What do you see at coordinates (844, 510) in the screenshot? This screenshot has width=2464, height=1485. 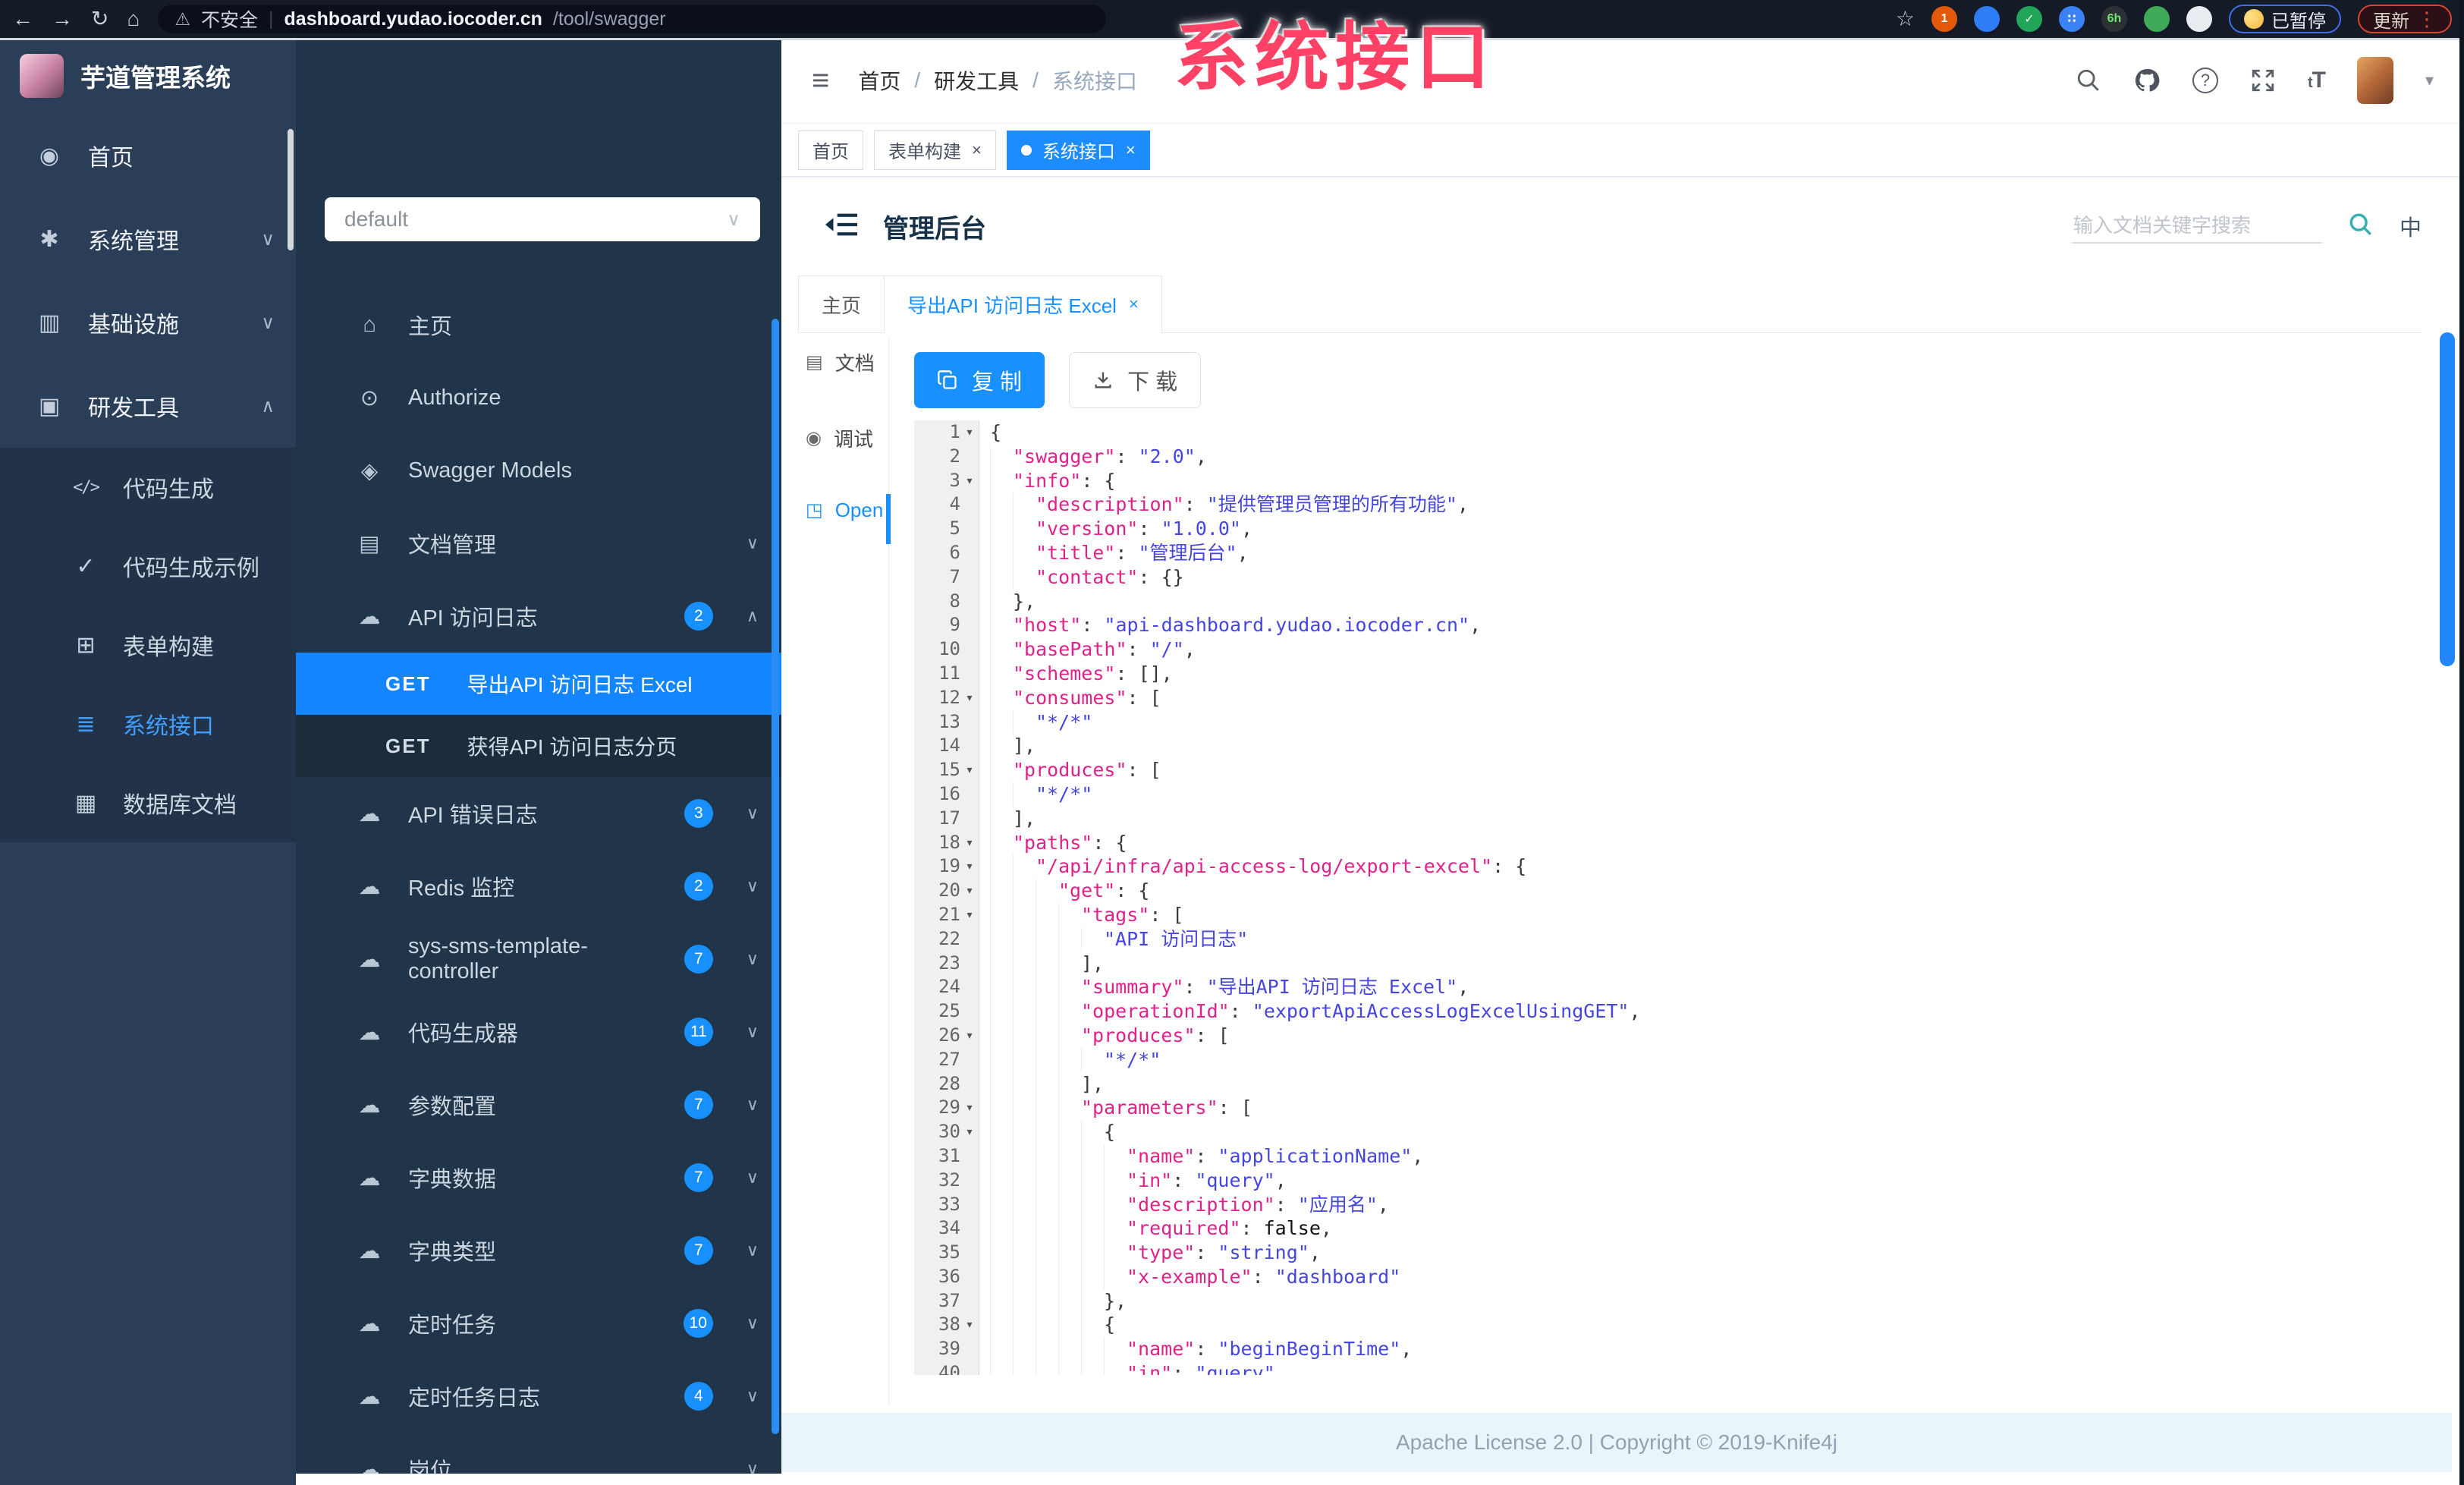 I see `side-tab-open: ◳ Open` at bounding box center [844, 510].